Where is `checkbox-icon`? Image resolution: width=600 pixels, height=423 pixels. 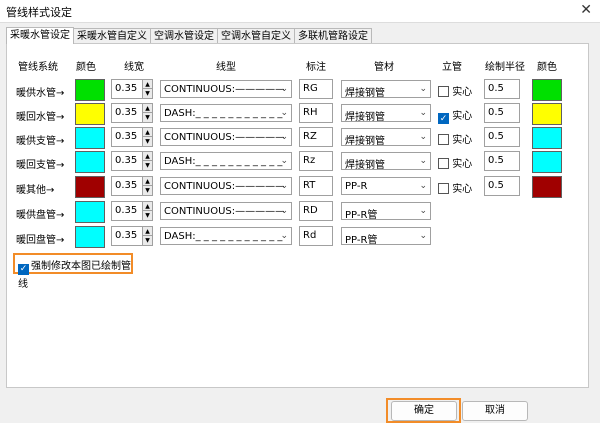 checkbox-icon is located at coordinates (443, 91).